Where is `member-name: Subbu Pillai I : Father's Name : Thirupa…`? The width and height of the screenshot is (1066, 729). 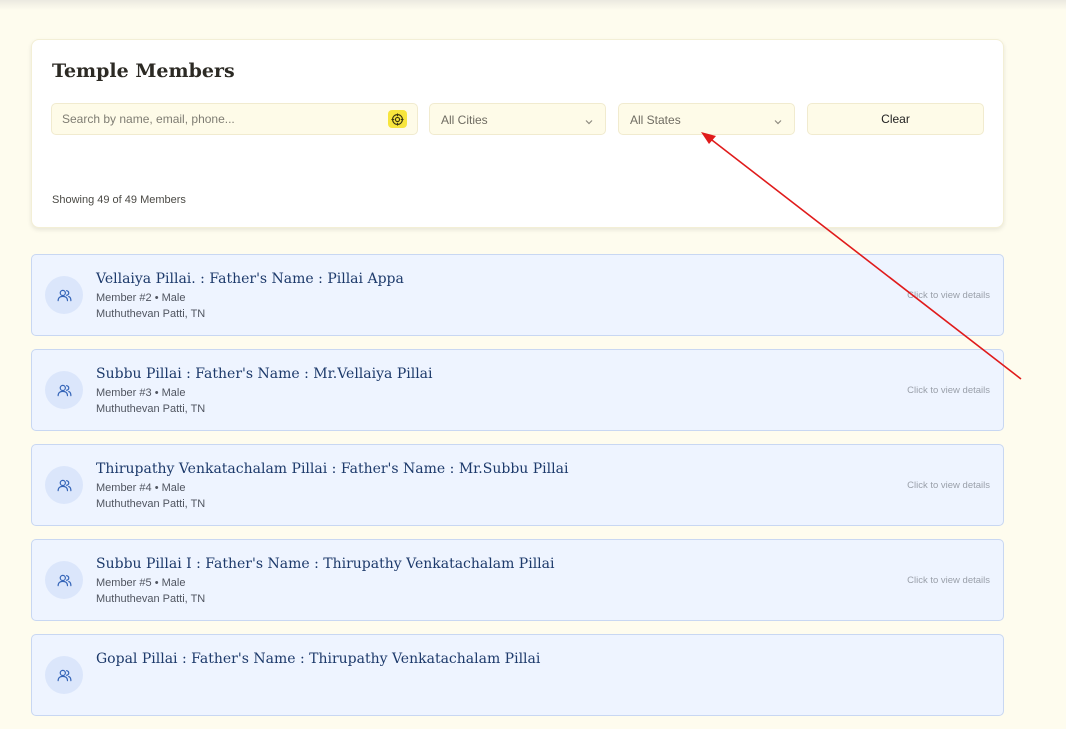
member-name: Subbu Pillai I : Father's Name : Thirupa… is located at coordinates (325, 564).